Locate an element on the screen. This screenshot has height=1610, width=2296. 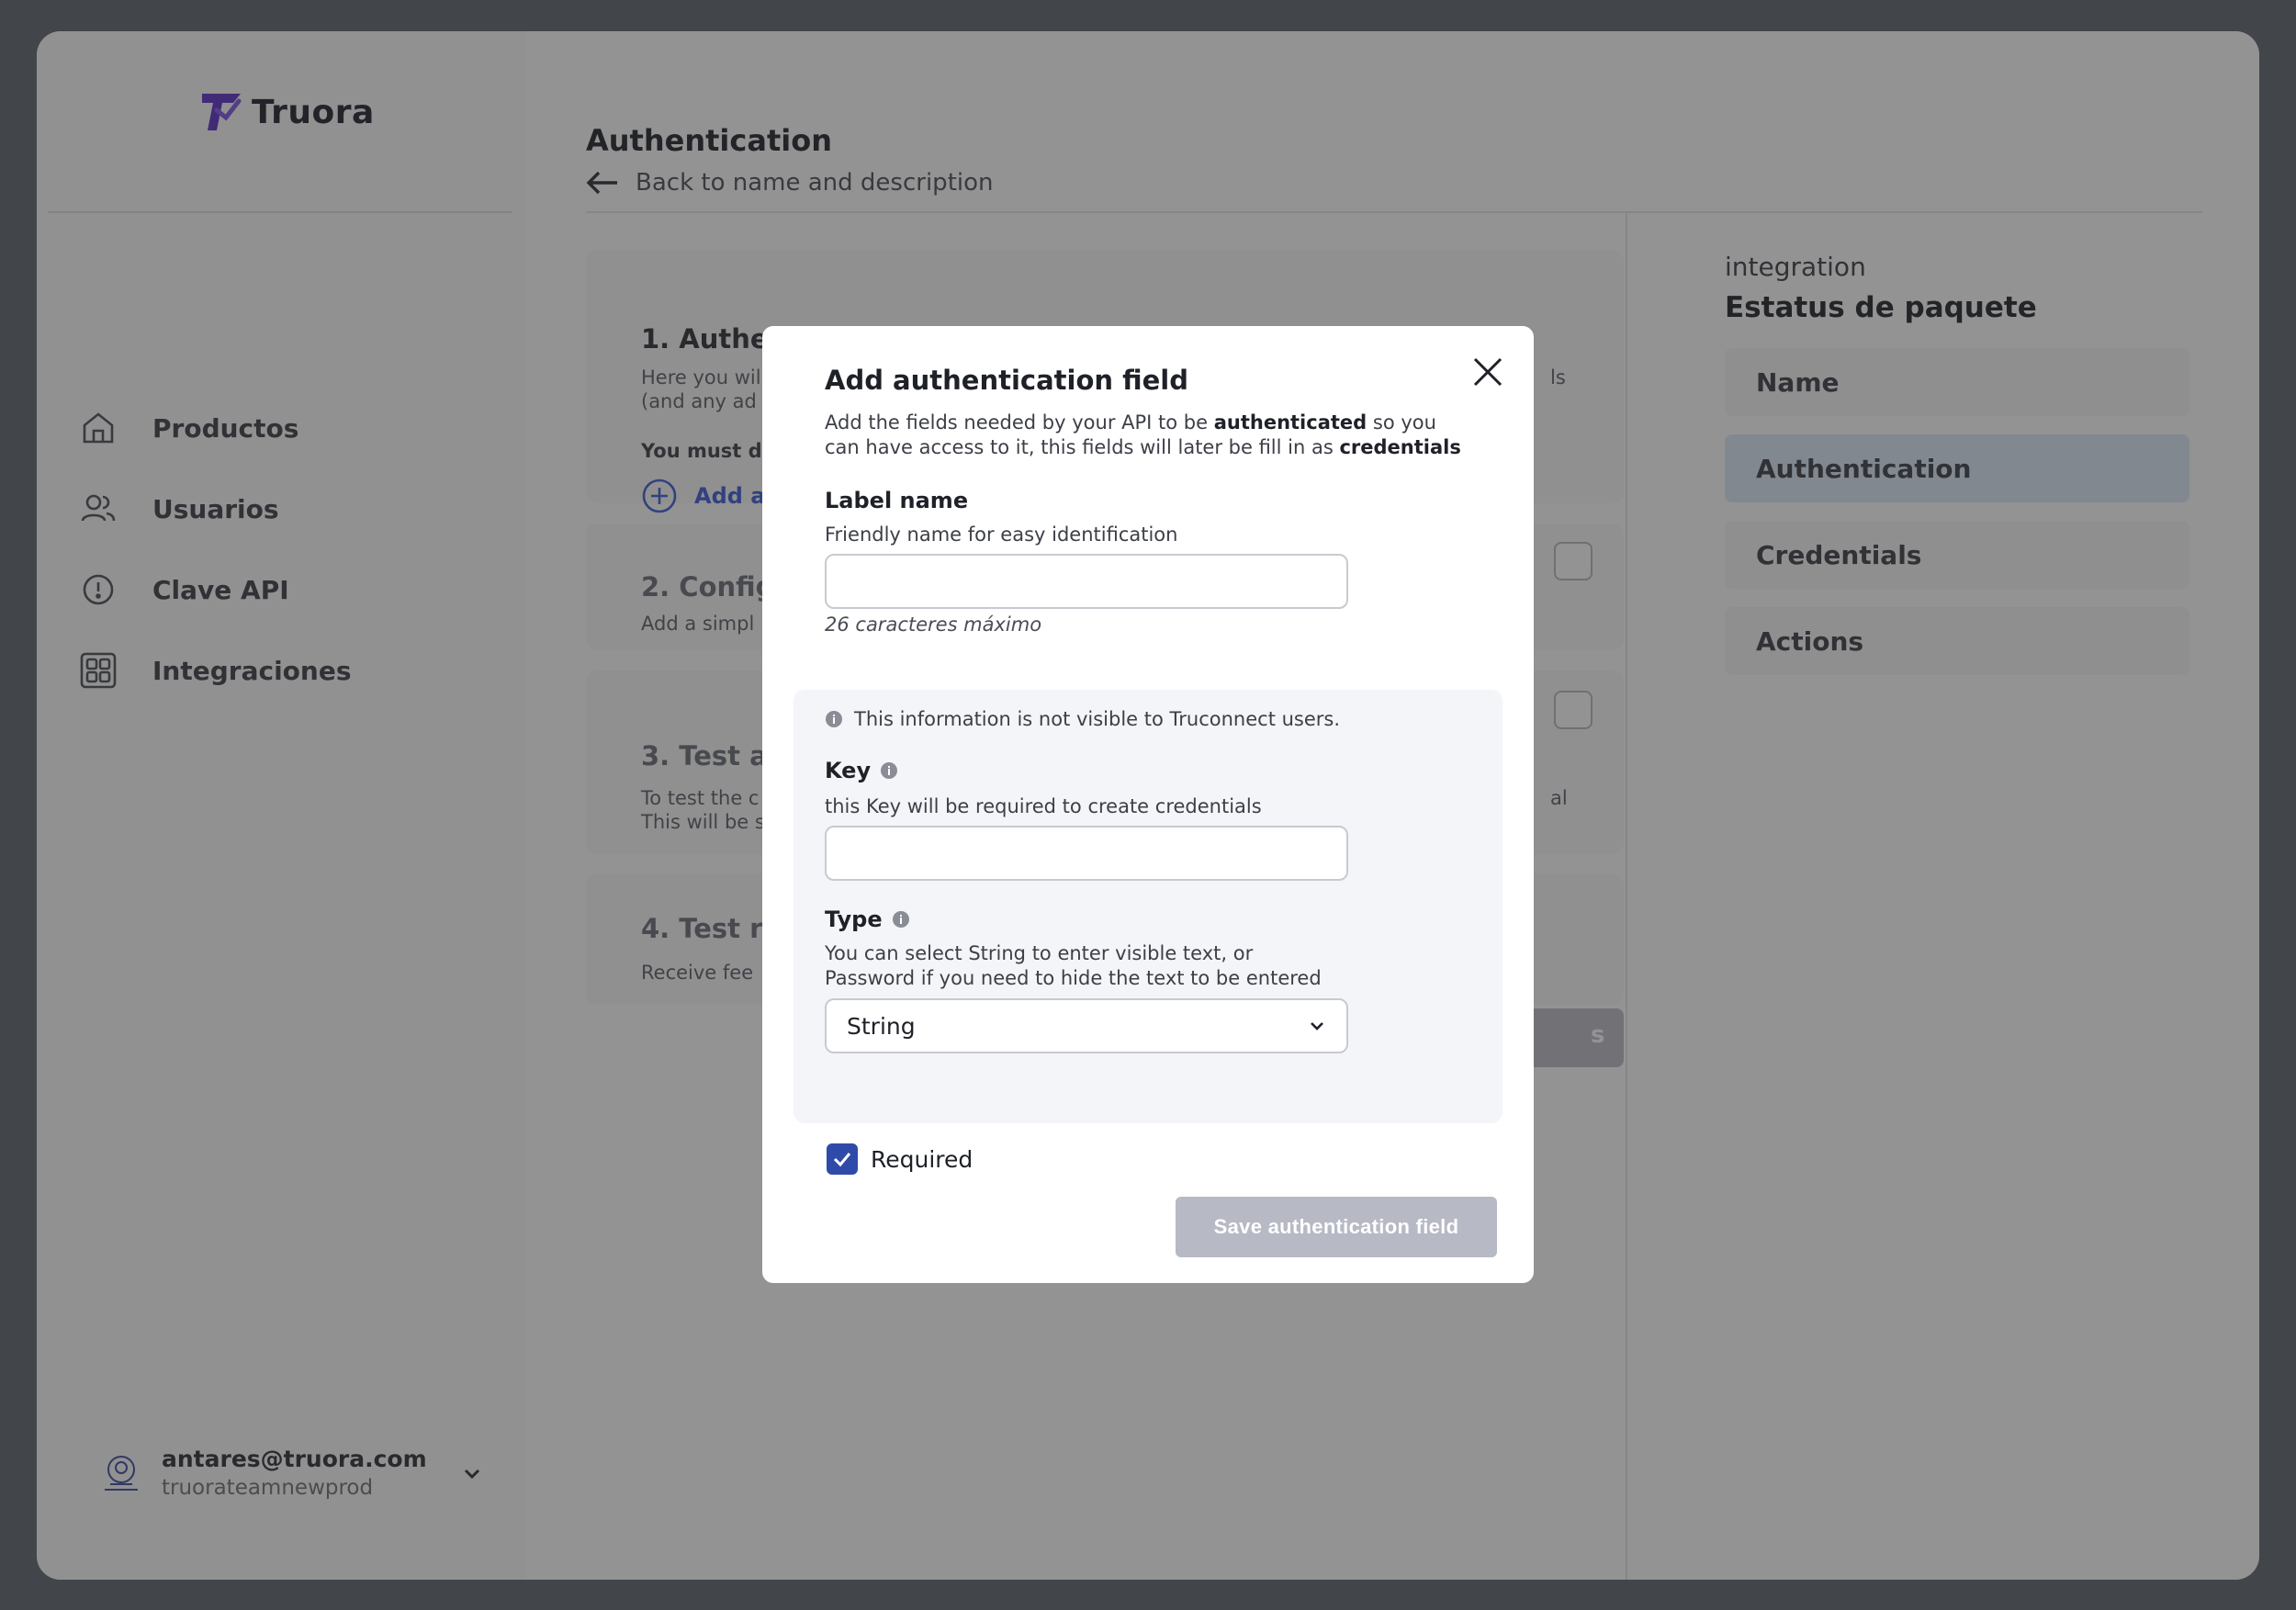
field-label: Key is located at coordinates (849, 770).